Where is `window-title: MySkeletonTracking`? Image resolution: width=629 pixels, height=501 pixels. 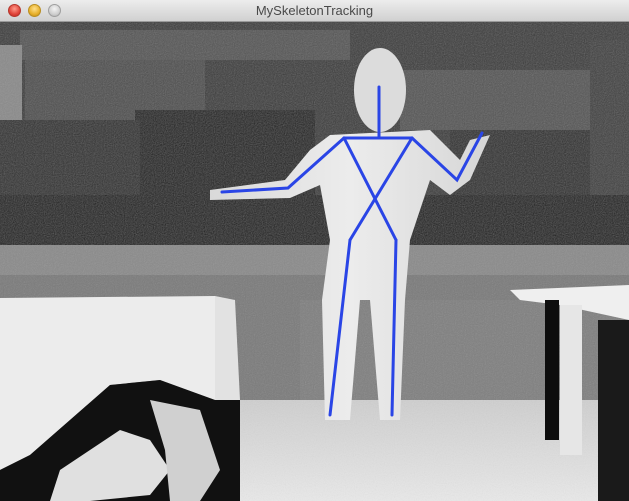
window-title: MySkeletonTracking is located at coordinates (314, 10).